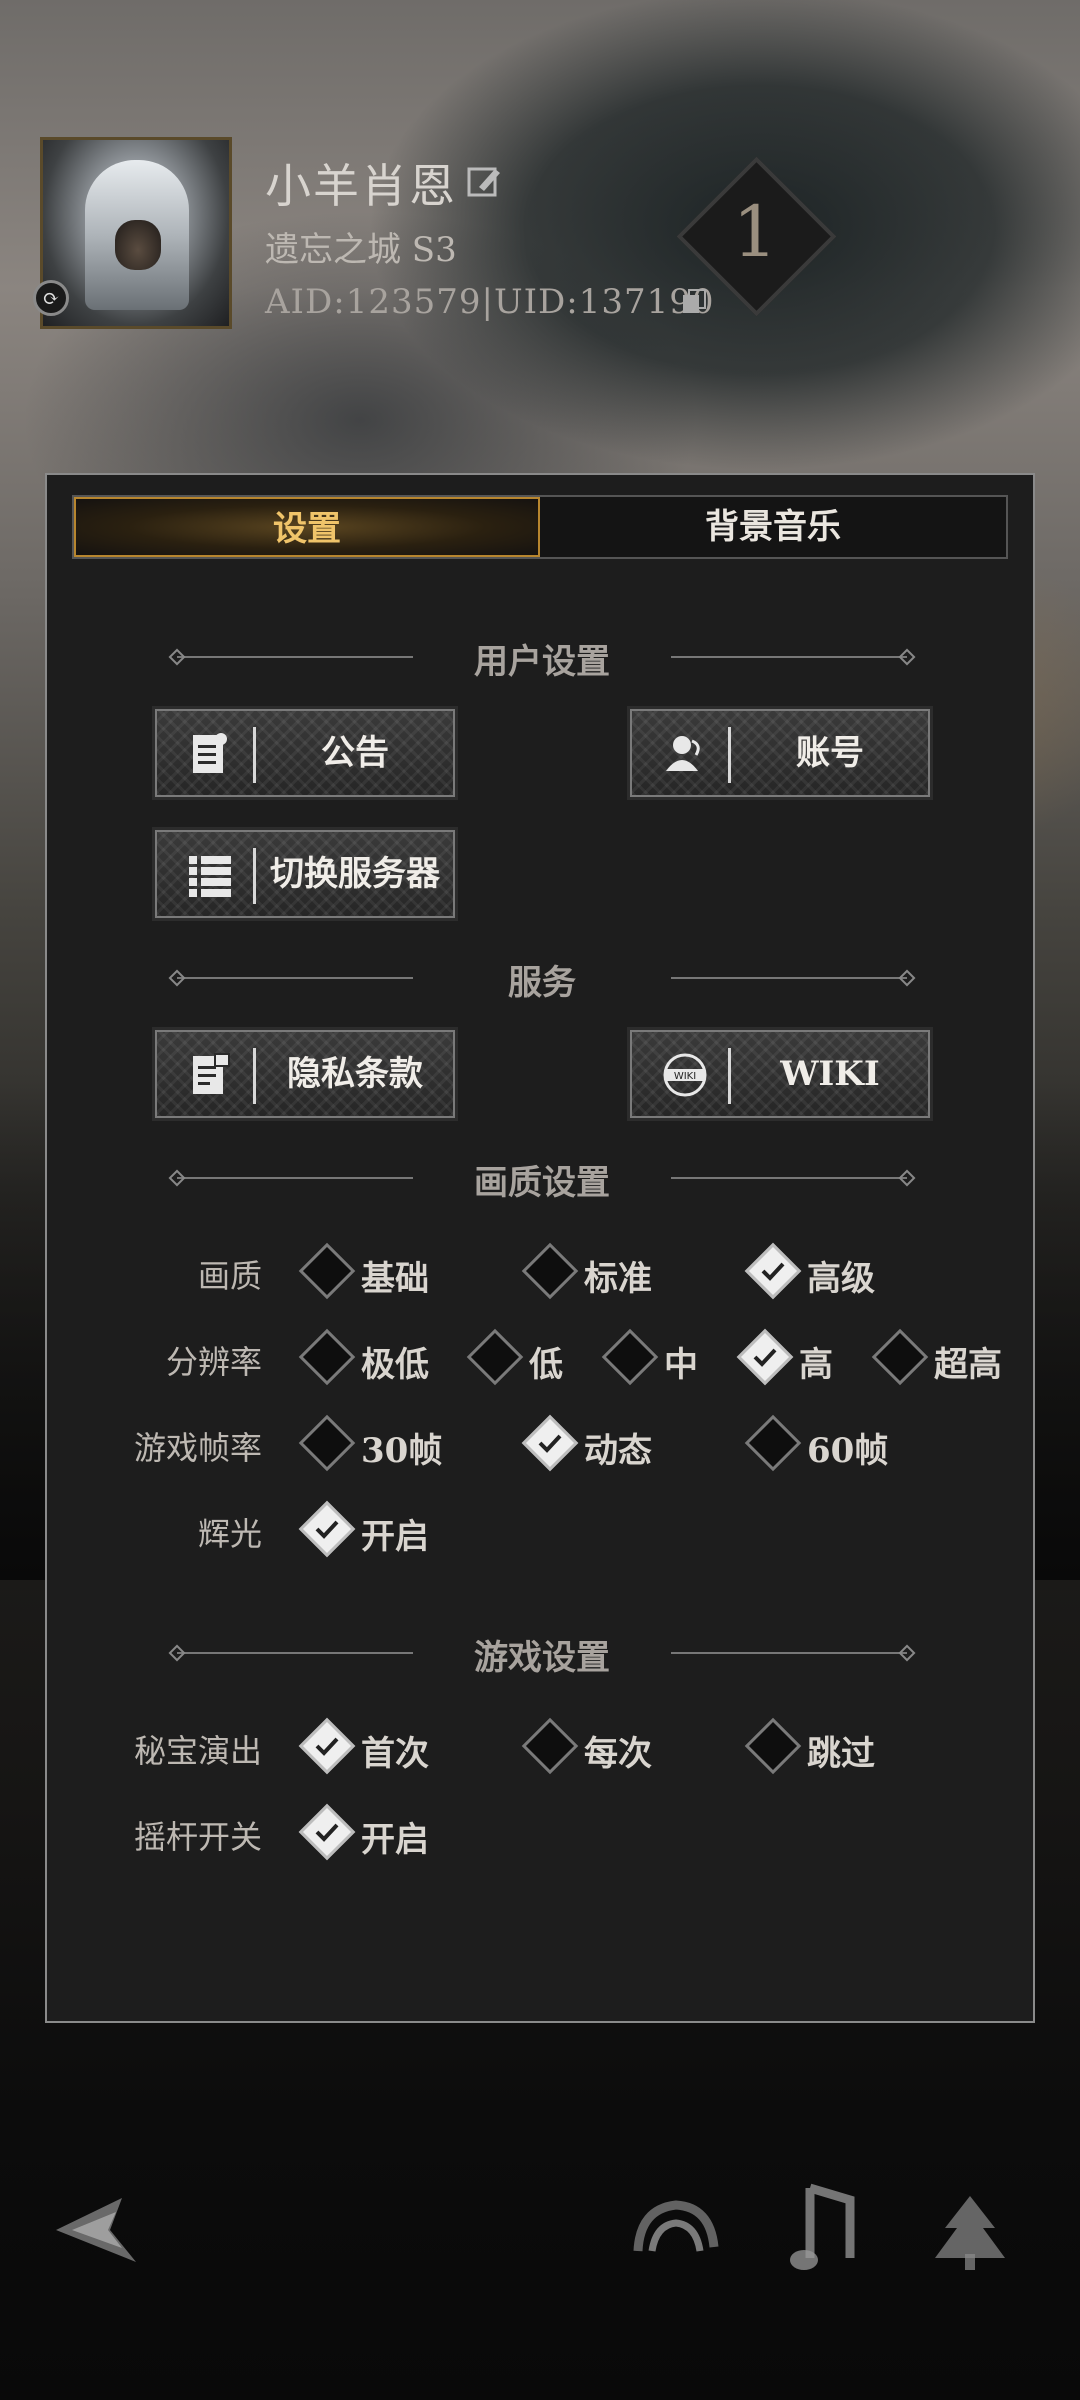 The height and width of the screenshot is (2400, 1080). Describe the element at coordinates (490, 302) in the screenshot. I see `account-ids: AID:123579|UID:137190` at that location.